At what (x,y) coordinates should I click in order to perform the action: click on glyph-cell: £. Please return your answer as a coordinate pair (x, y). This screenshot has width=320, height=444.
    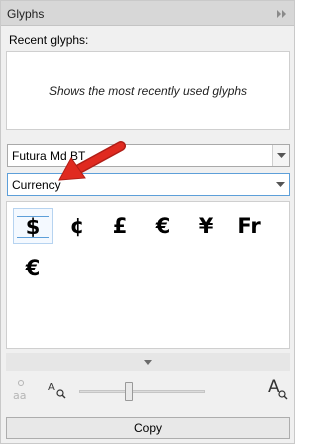
    Looking at the image, I should click on (120, 226).